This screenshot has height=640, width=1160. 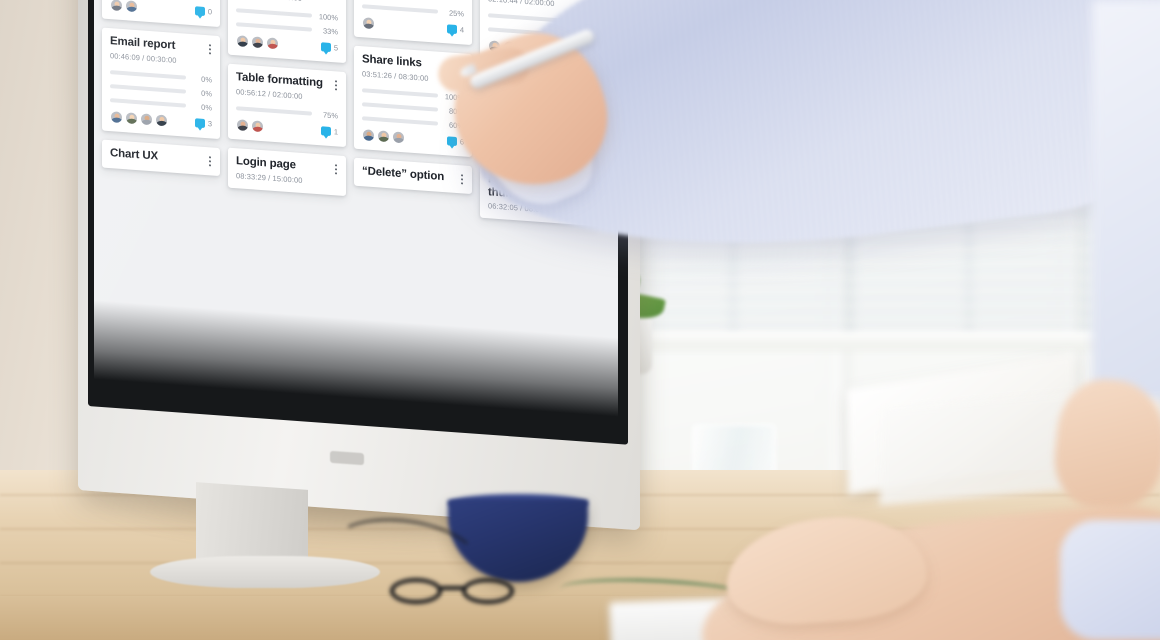 What do you see at coordinates (134, 154) in the screenshot?
I see `card-title: Chart UX` at bounding box center [134, 154].